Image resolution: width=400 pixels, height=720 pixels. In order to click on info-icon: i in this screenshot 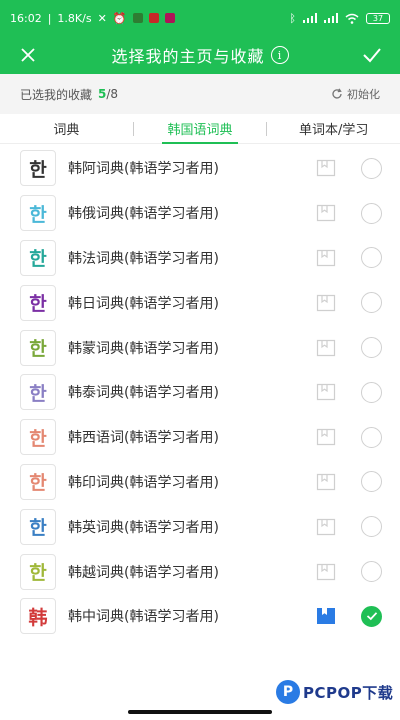, I will do `click(279, 55)`.